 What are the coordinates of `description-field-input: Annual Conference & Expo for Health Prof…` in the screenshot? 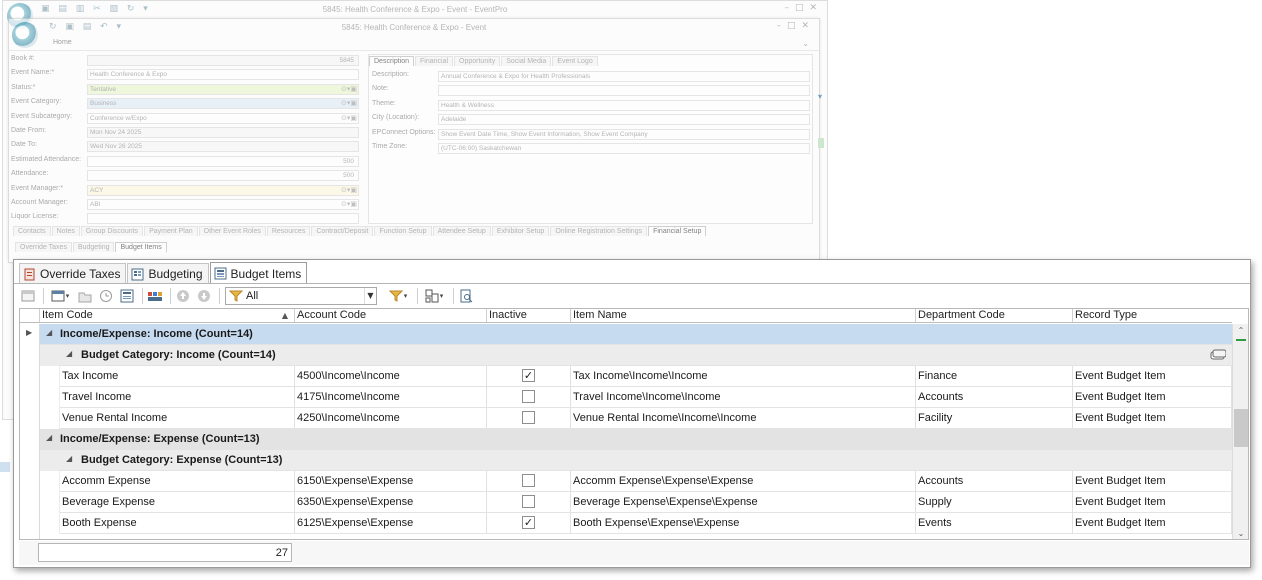 It's located at (624, 76).